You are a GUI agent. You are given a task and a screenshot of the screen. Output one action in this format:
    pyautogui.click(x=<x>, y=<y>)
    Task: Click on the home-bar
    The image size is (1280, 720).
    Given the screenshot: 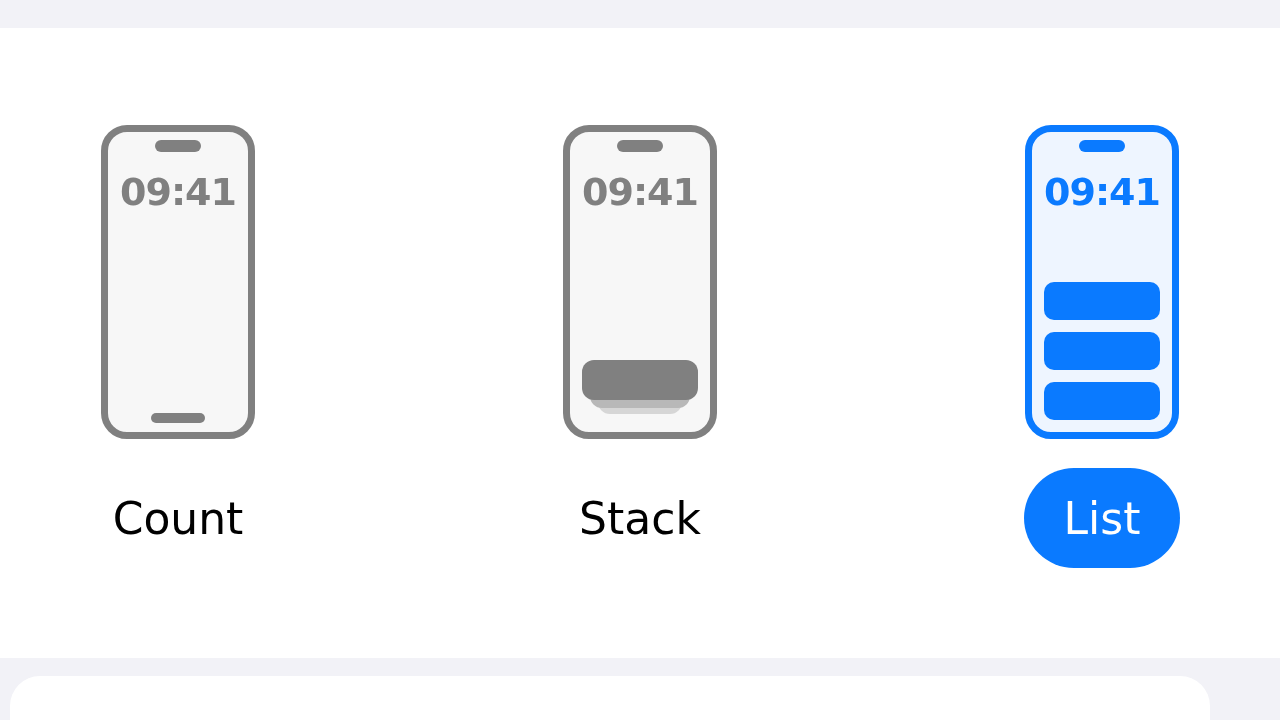 What is the action you would take?
    pyautogui.click(x=178, y=418)
    